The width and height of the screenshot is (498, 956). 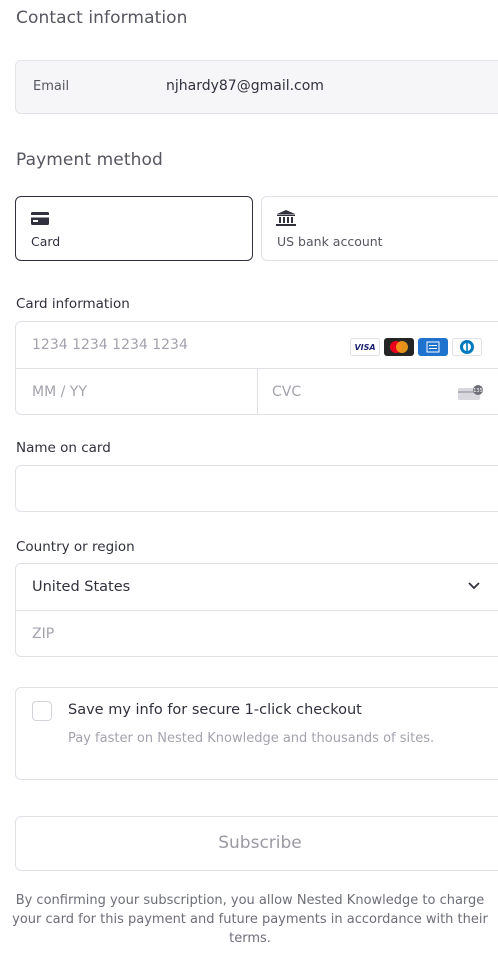 What do you see at coordinates (379, 228) in the screenshot?
I see `tab-us-bank-account: US bank account` at bounding box center [379, 228].